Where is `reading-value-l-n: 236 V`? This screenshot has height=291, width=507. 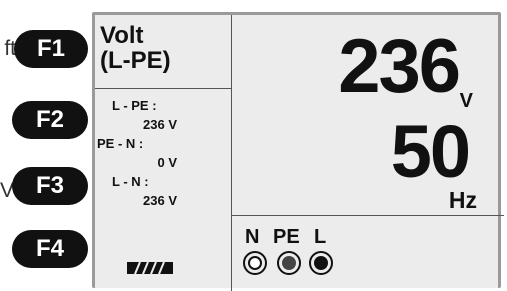 reading-value-l-n: 236 V is located at coordinates (160, 200).